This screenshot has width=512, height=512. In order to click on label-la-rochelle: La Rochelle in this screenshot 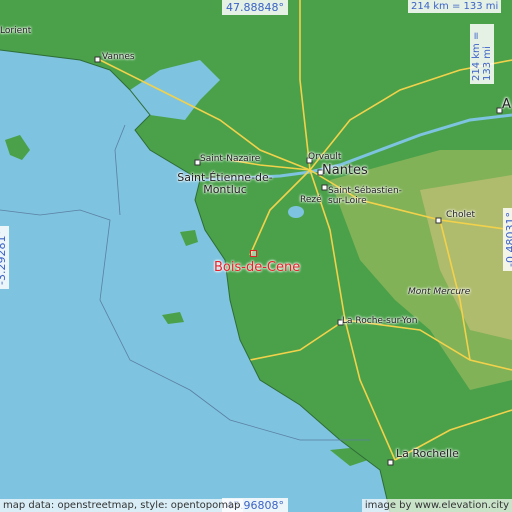, I will do `click(427, 453)`.